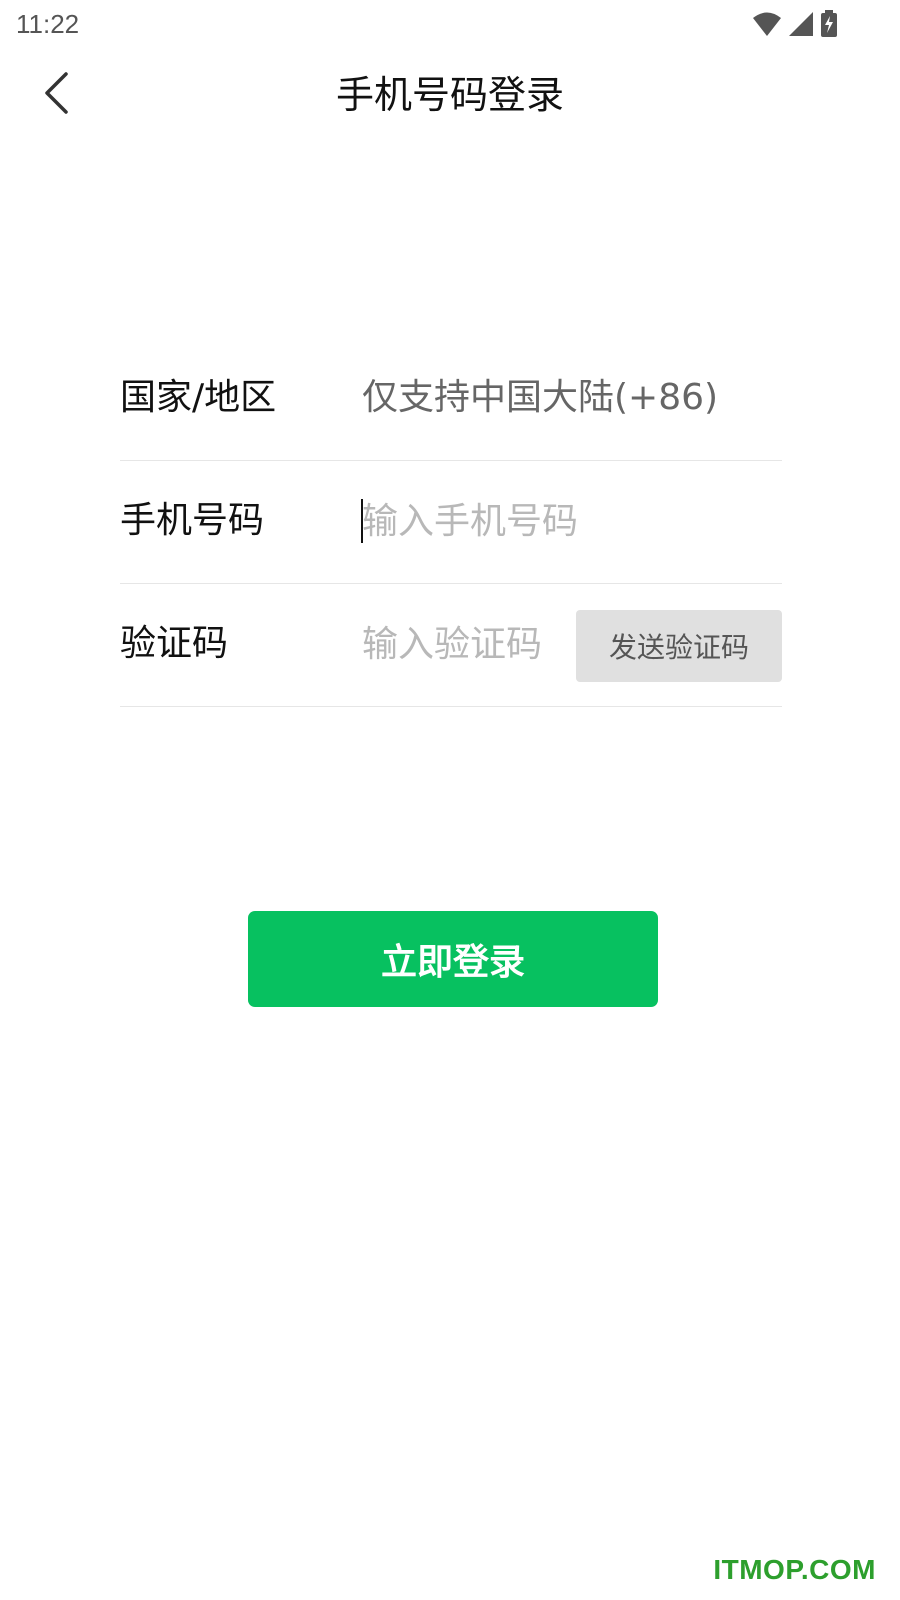  I want to click on verification-code-input, so click(467, 644).